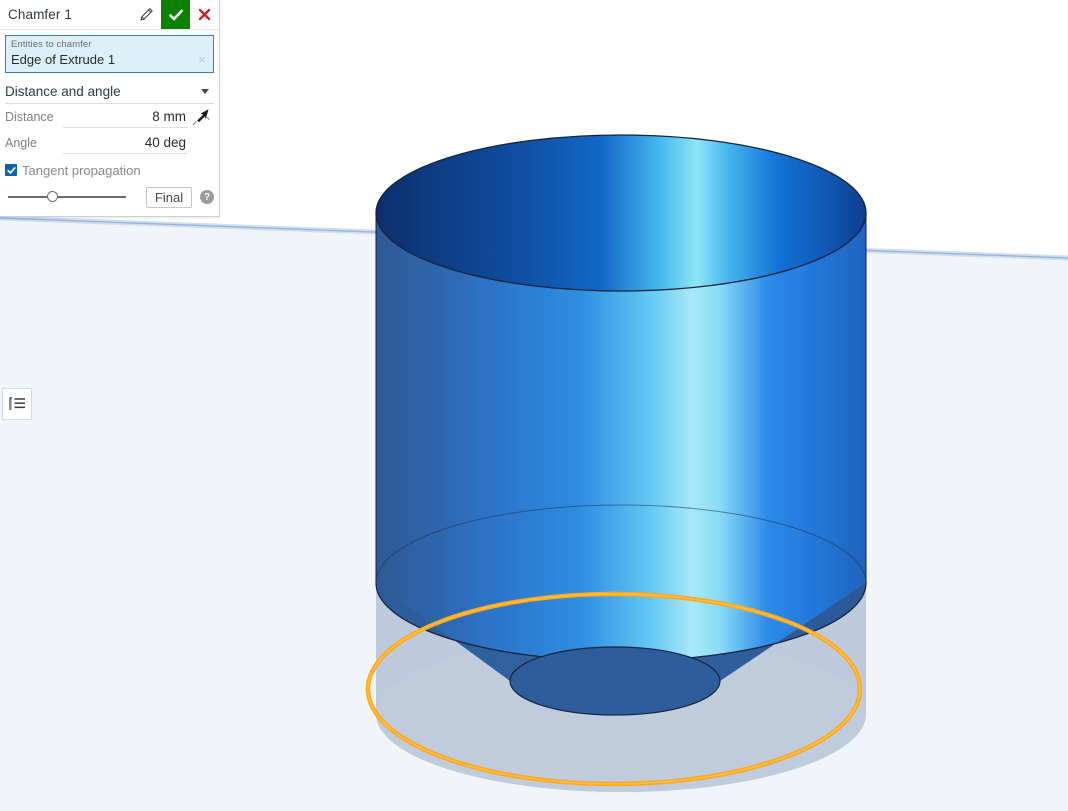 Image resolution: width=1068 pixels, height=811 pixels. I want to click on preview-slider, so click(67, 197).